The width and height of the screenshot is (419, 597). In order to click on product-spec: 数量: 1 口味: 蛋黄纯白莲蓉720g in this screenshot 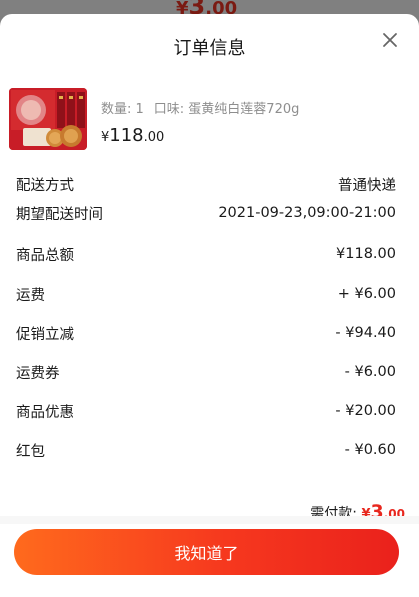, I will do `click(205, 107)`.